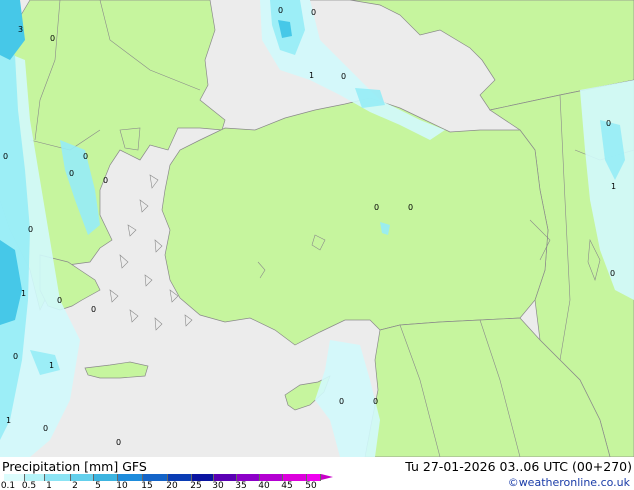 This screenshot has height=490, width=634. I want to click on legend-tick-label: 0.5, so click(29, 485).